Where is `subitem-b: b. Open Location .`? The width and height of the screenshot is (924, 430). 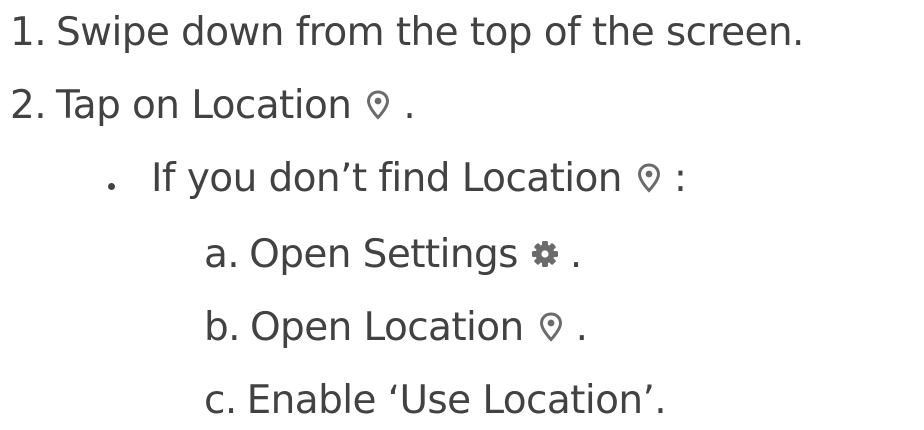
subitem-b: b. Open Location . is located at coordinates (396, 327).